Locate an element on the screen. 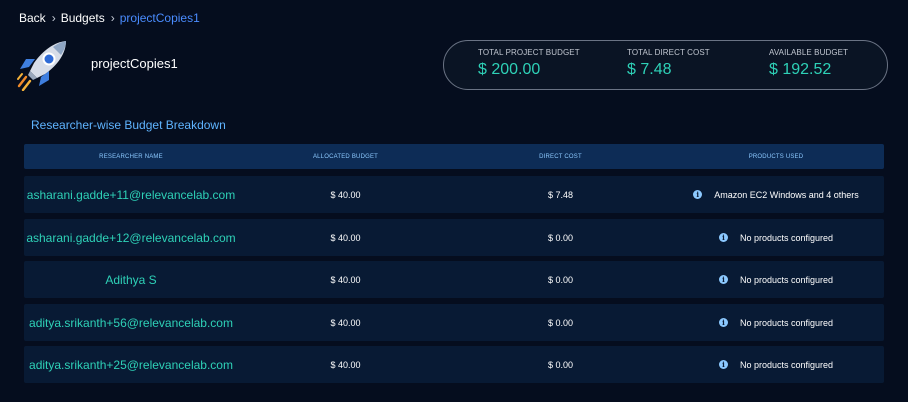 The width and height of the screenshot is (908, 402). researcher-name: aditya.srikanth+25@relevancelab.com is located at coordinates (131, 364).